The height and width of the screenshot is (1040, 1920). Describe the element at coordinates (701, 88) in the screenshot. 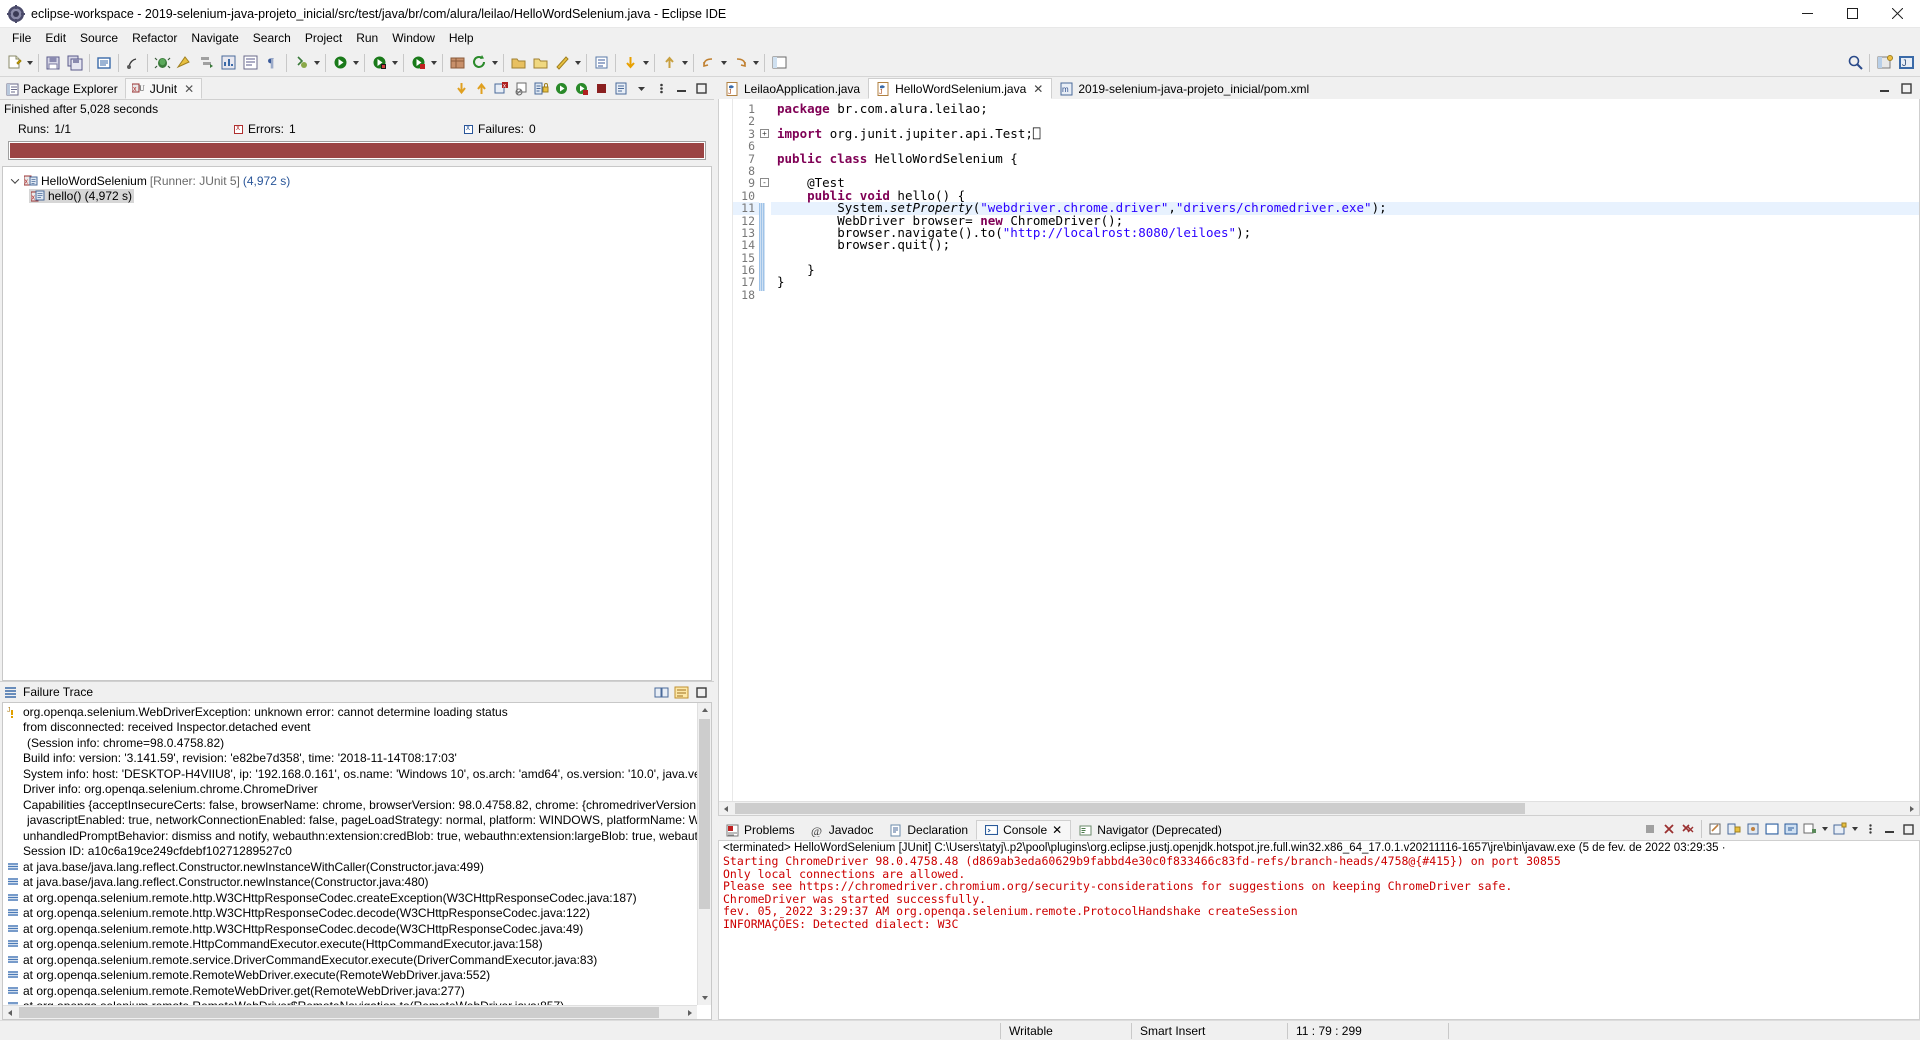

I see `maximize-view-icon` at that location.